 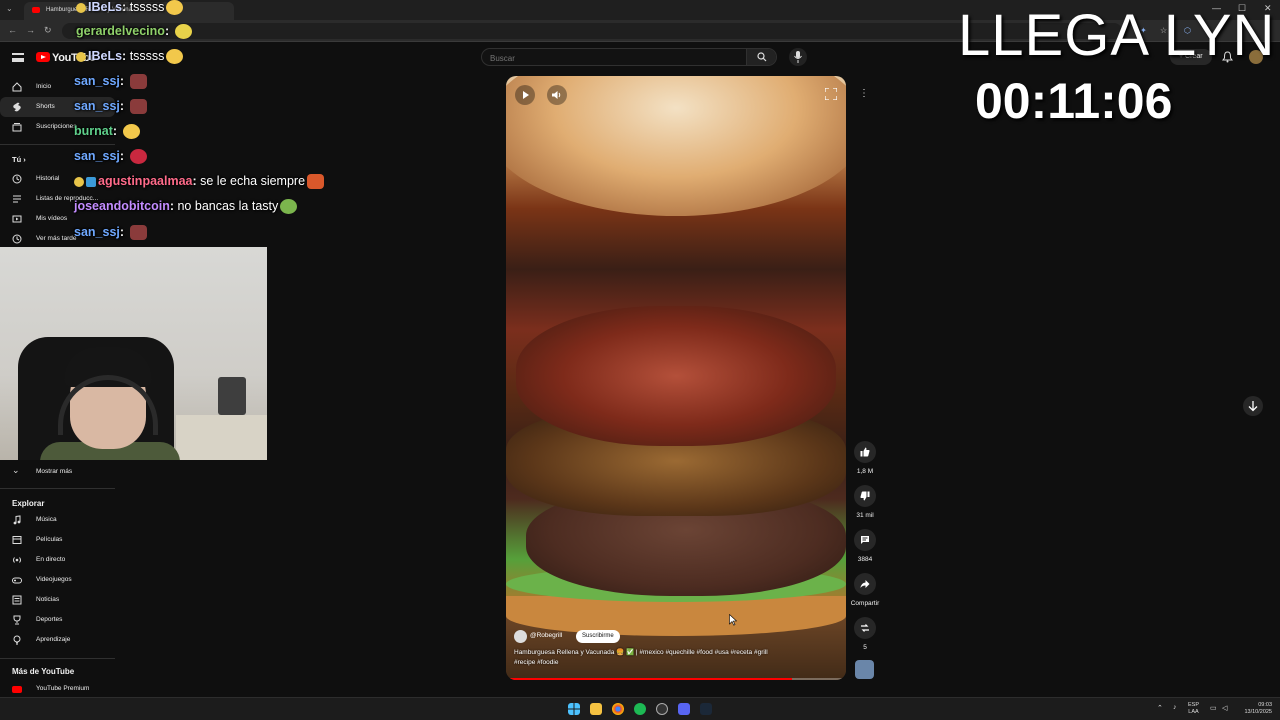 What do you see at coordinates (1175, 707) in the screenshot?
I see `microphone-tray-icon: ♪` at bounding box center [1175, 707].